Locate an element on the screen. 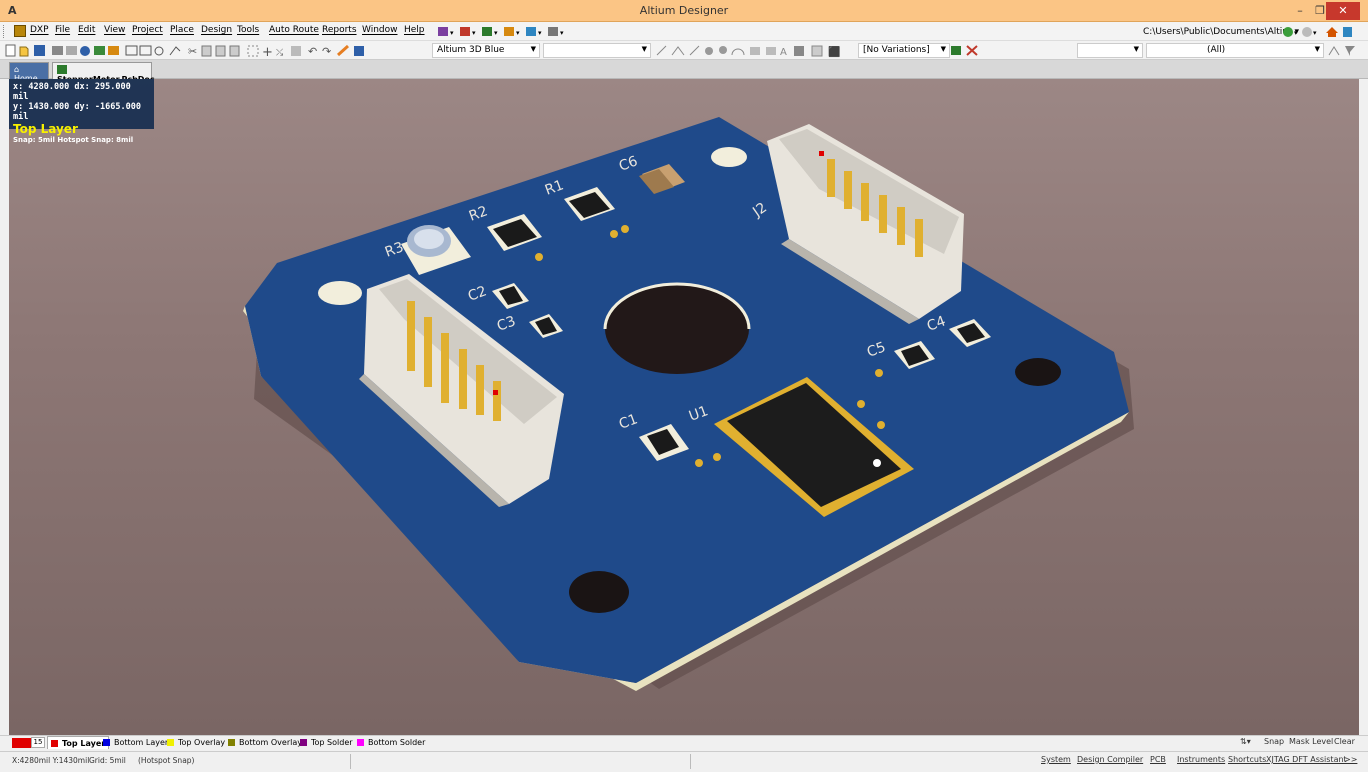 This screenshot has height=772, width=1368. document-path: C:\Users\Public\Documents\Altiur ▾ is located at coordinates (1221, 32).